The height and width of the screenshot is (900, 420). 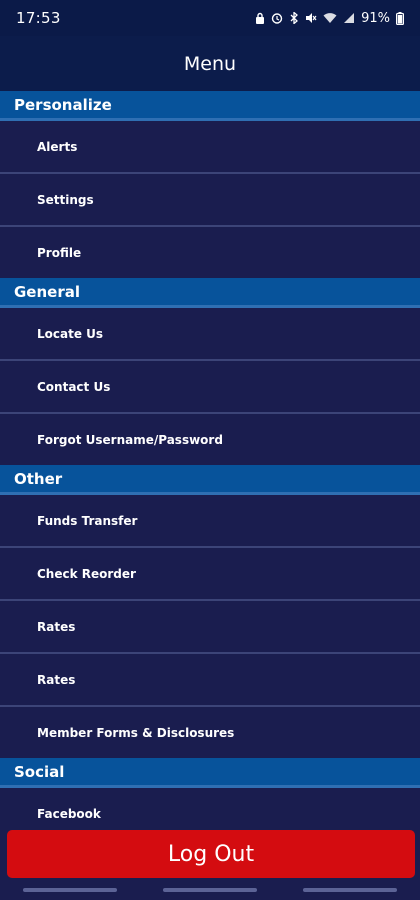 What do you see at coordinates (211, 854) in the screenshot?
I see `logout-button: Log Out` at bounding box center [211, 854].